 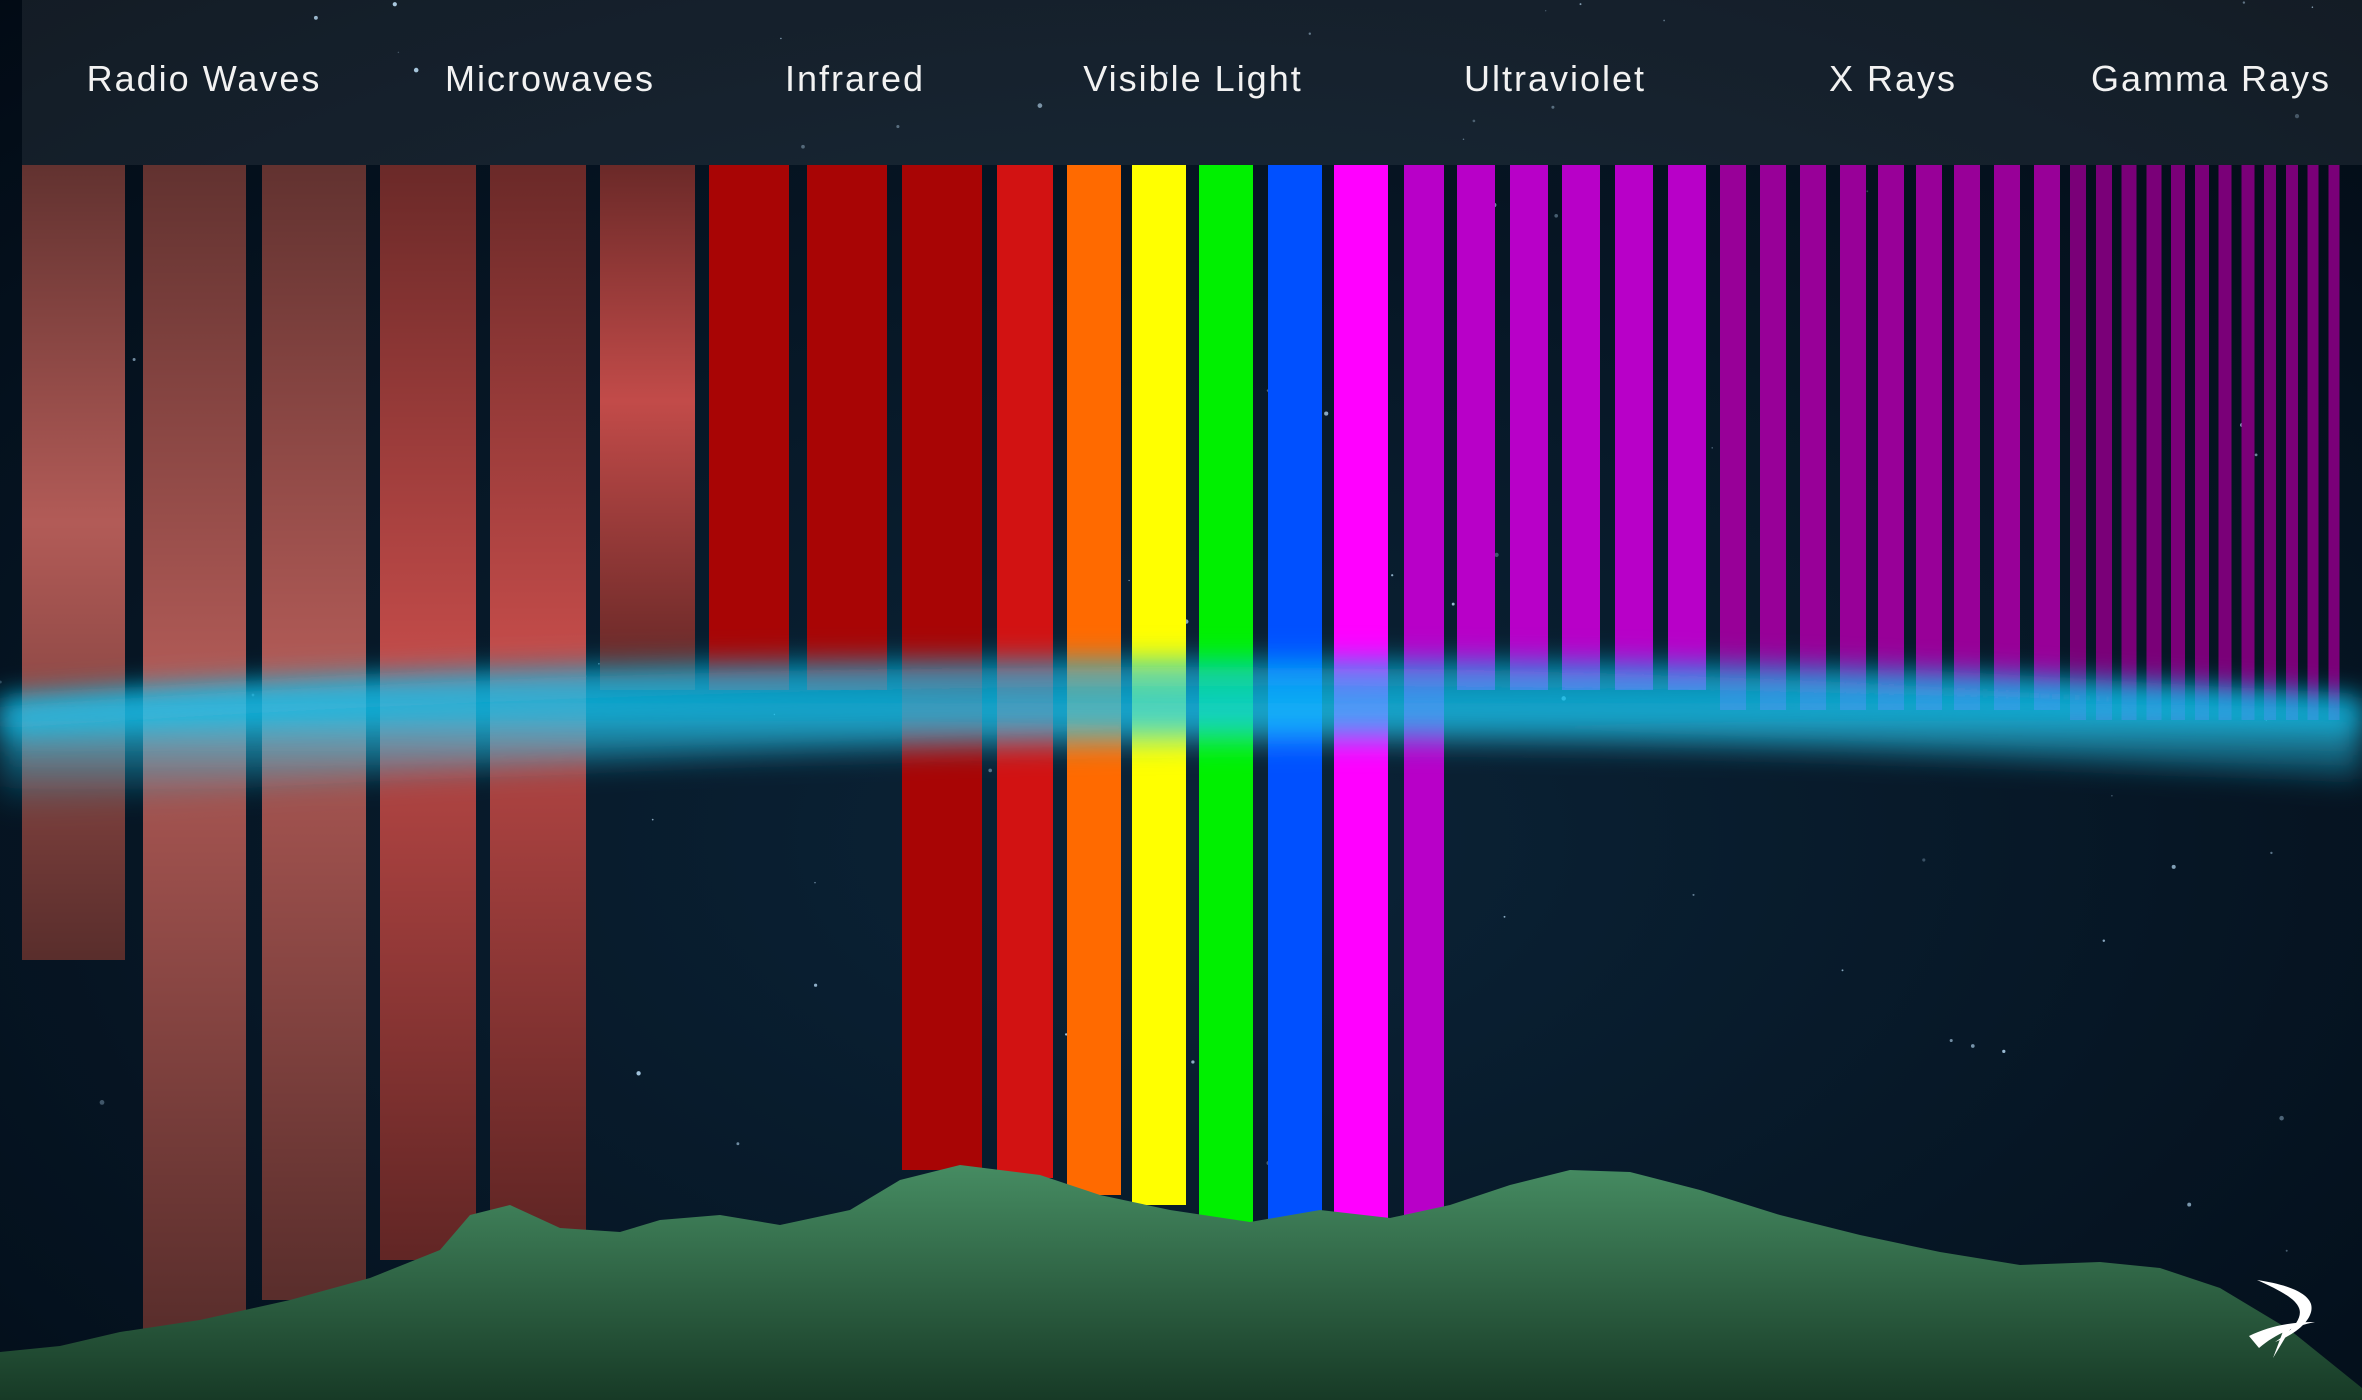 What do you see at coordinates (1893, 78) in the screenshot?
I see `label-x-rays: X Rays` at bounding box center [1893, 78].